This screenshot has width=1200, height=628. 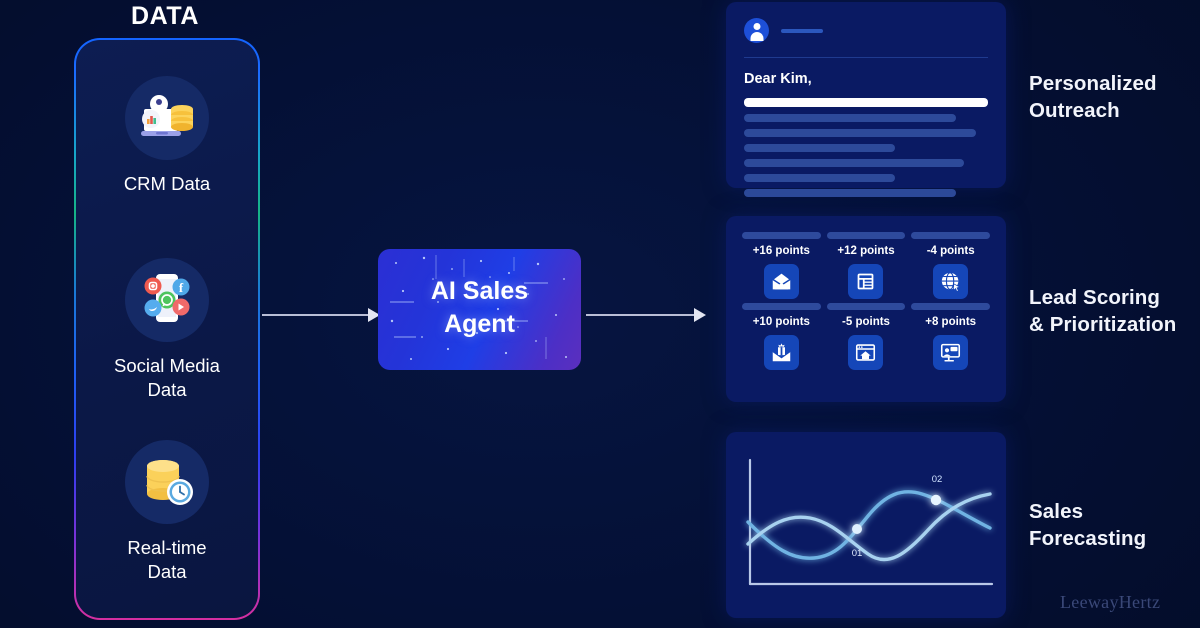 I want to click on lead-score-tile: +8 points, so click(x=950, y=336).